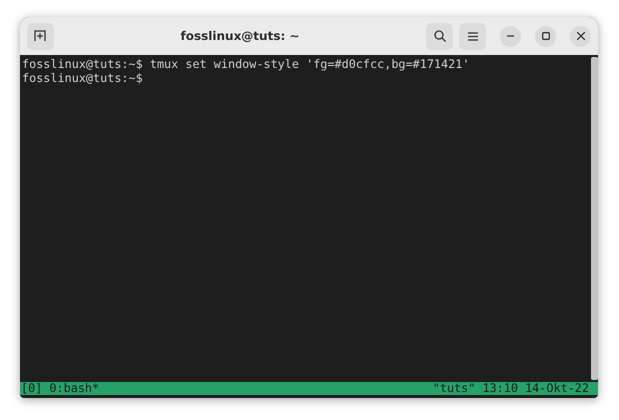 The height and width of the screenshot is (420, 619). I want to click on search-icon, so click(440, 36).